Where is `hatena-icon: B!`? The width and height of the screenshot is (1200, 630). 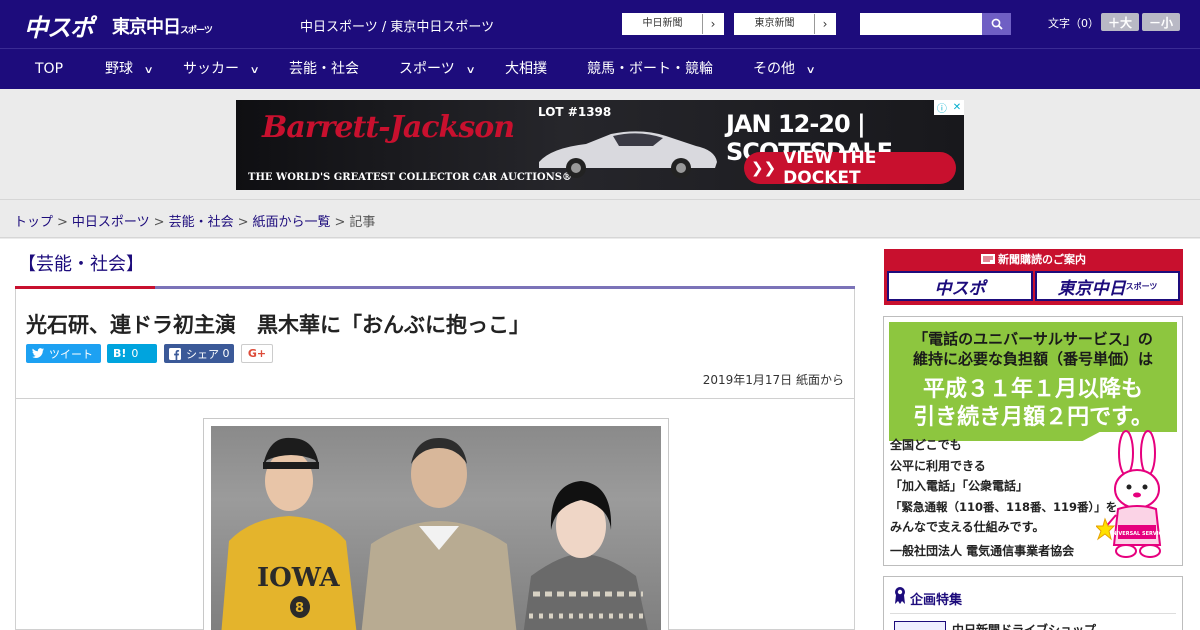
hatena-icon: B! is located at coordinates (120, 353).